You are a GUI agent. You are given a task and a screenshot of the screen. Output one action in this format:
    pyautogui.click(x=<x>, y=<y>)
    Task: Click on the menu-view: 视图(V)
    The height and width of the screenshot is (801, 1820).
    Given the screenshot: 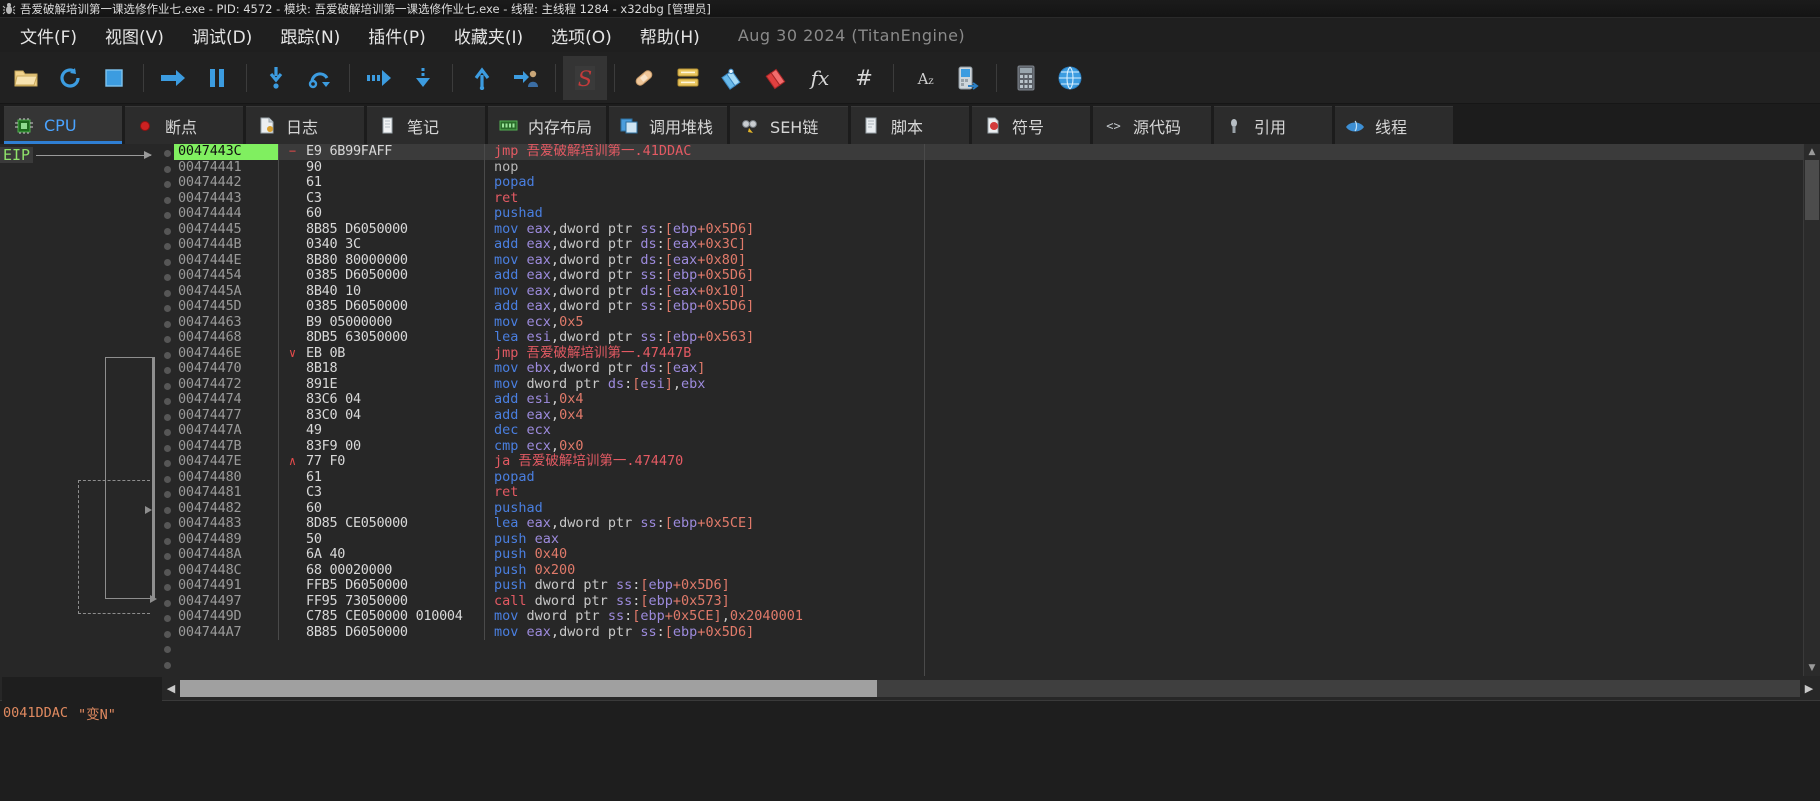 What is the action you would take?
    pyautogui.click(x=134, y=35)
    